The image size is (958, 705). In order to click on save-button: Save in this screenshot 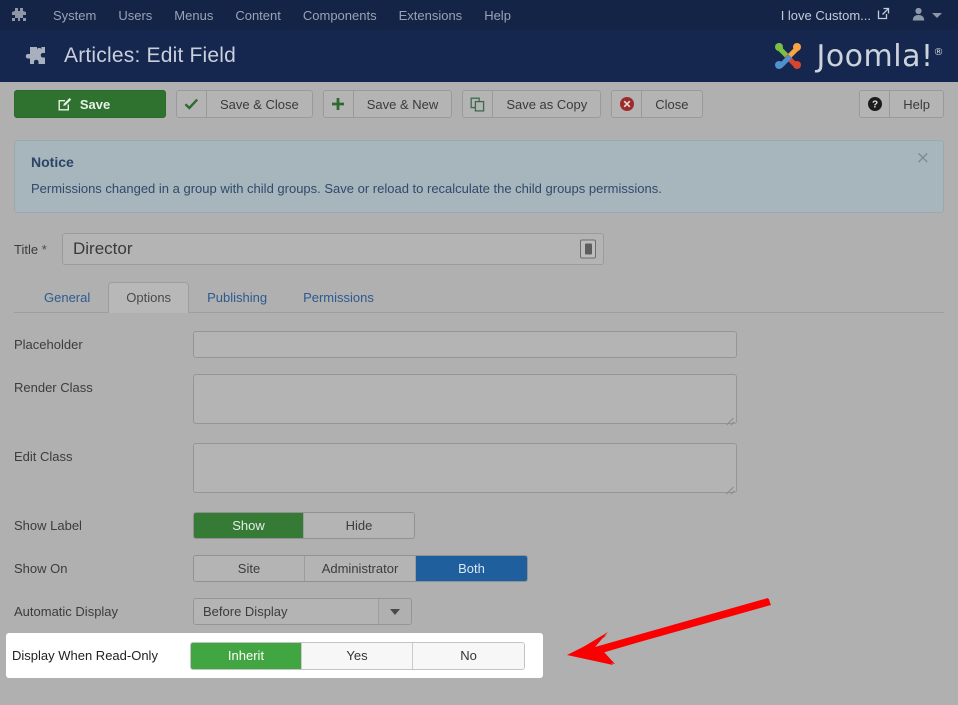, I will do `click(90, 104)`.